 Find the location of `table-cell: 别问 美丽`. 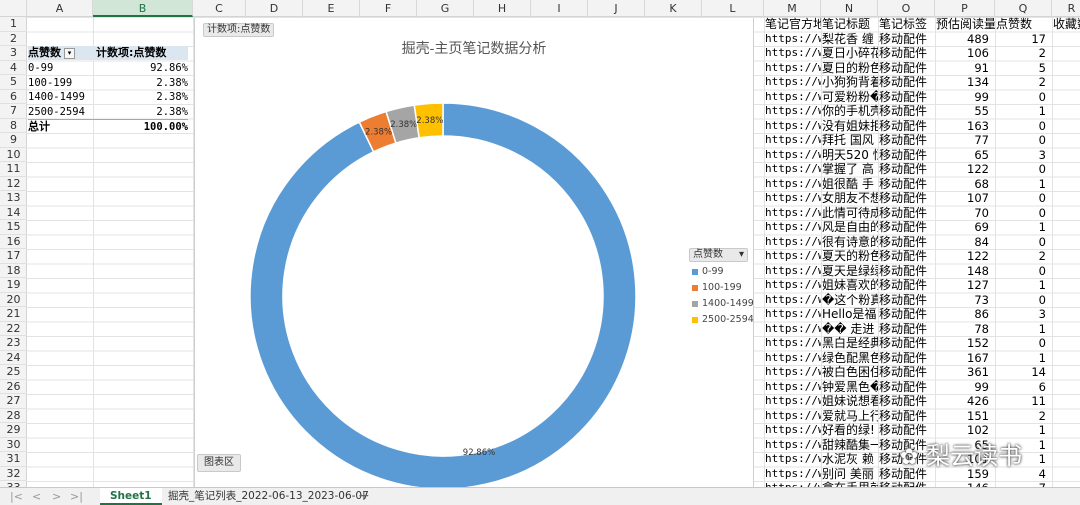

table-cell: 别问 美丽 is located at coordinates (850, 473).